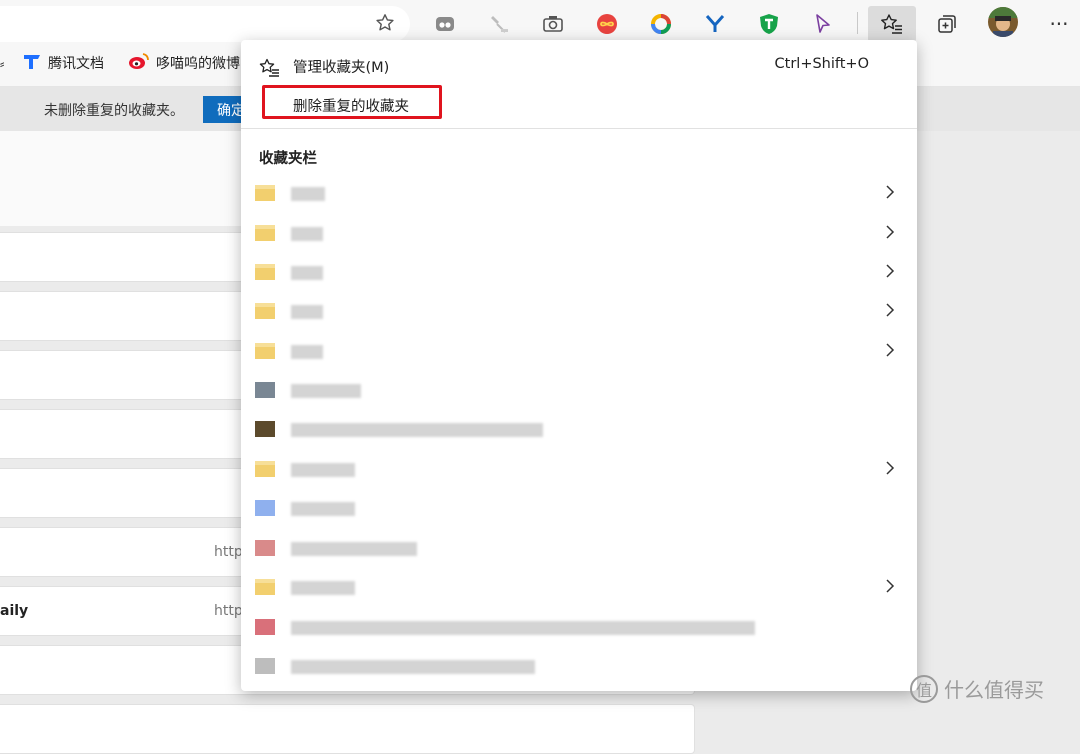 The height and width of the screenshot is (754, 1080). What do you see at coordinates (553, 24) in the screenshot?
I see `camera-icon` at bounding box center [553, 24].